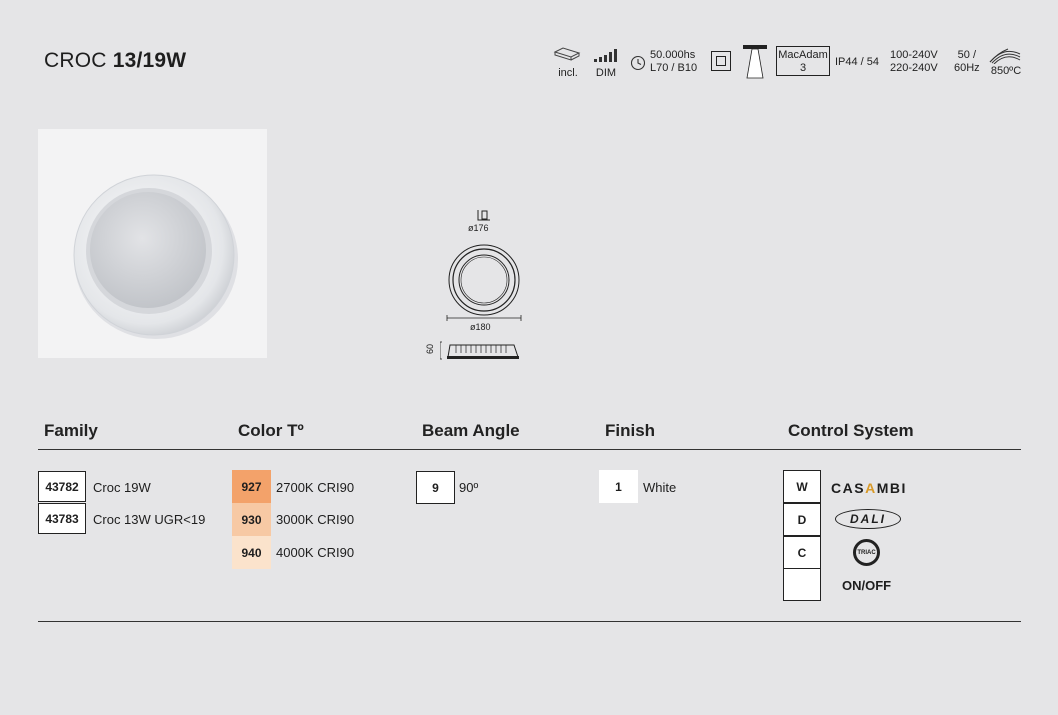  What do you see at coordinates (430, 349) in the screenshot?
I see `height-dimension: 60` at bounding box center [430, 349].